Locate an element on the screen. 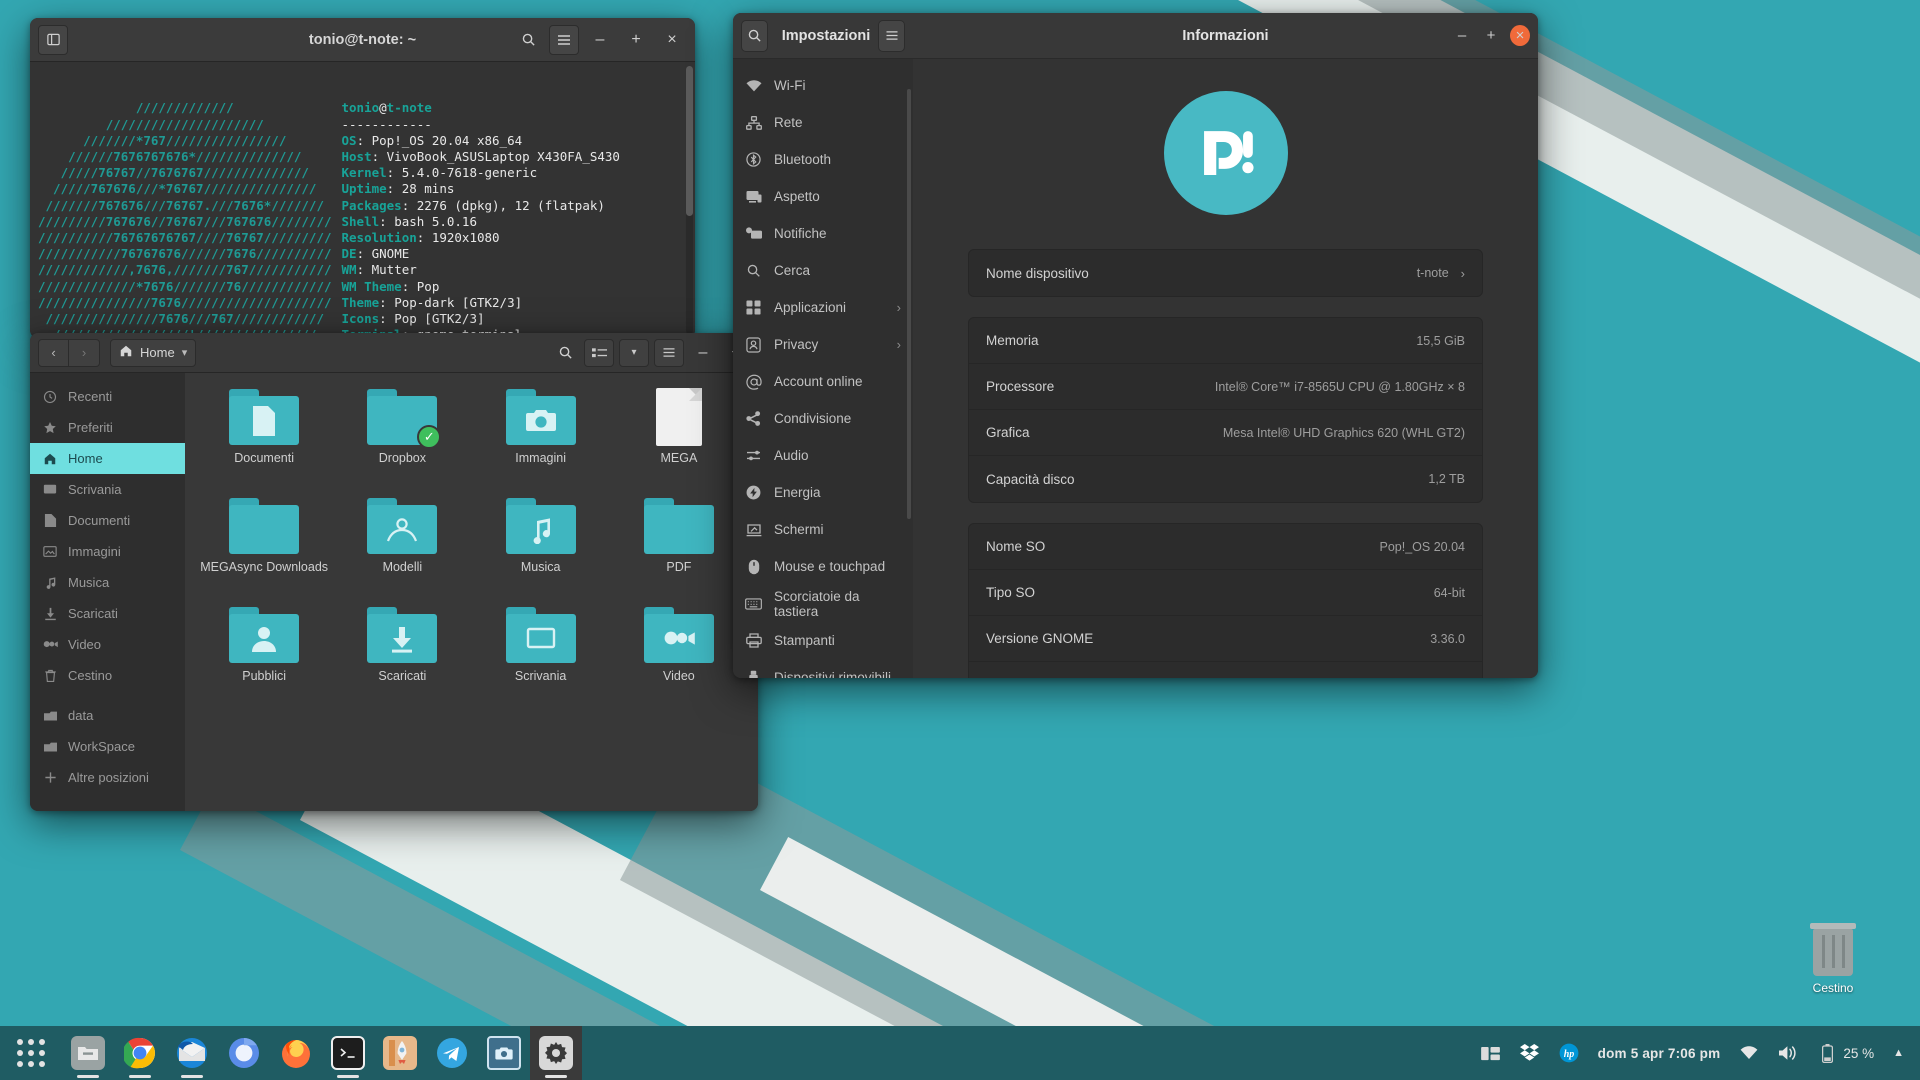 The image size is (1920, 1080). dock-app-settings is located at coordinates (556, 1053).